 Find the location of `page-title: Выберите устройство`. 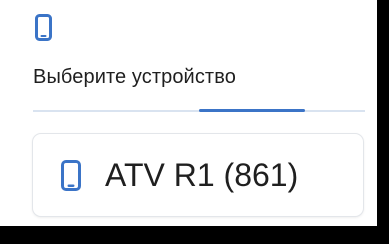

page-title: Выберите устройство is located at coordinates (134, 77).